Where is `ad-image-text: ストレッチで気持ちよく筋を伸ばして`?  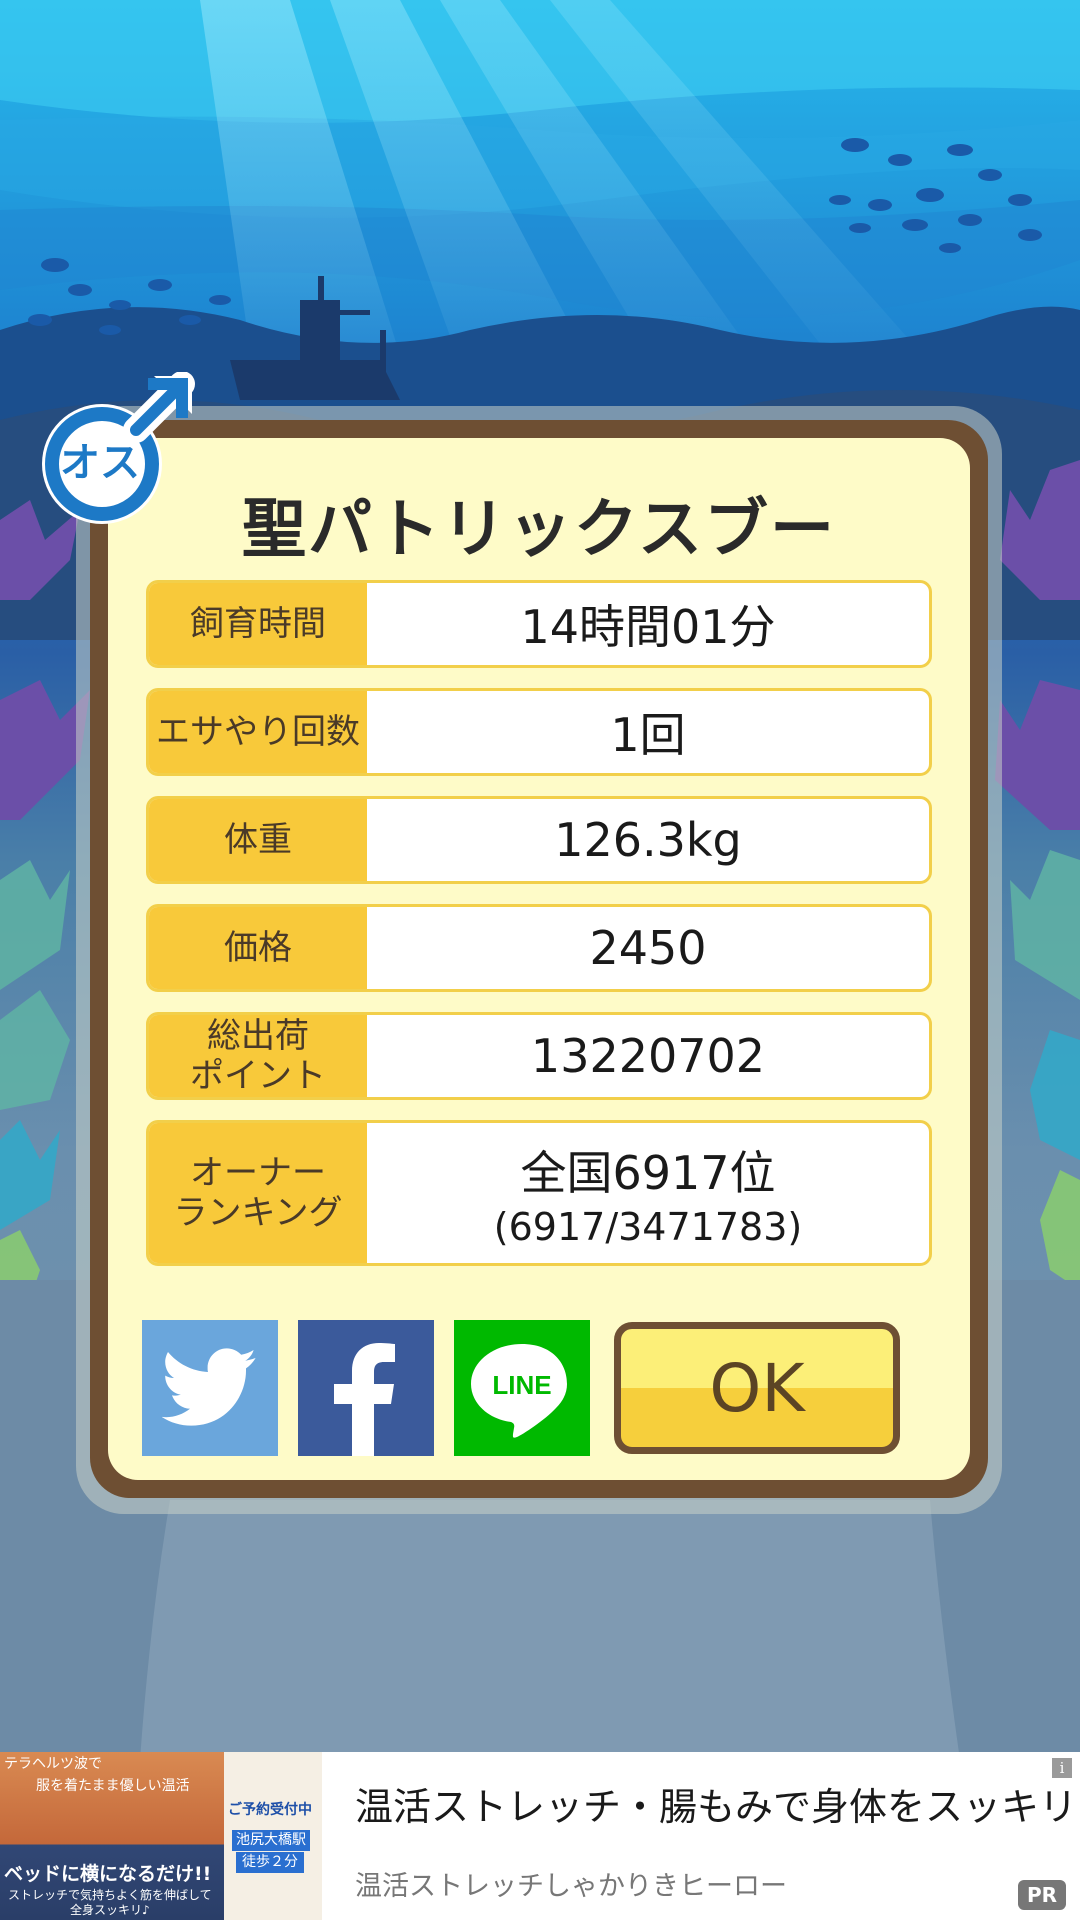 ad-image-text: ストレッチで気持ちよく筋を伸ばして is located at coordinates (110, 1895).